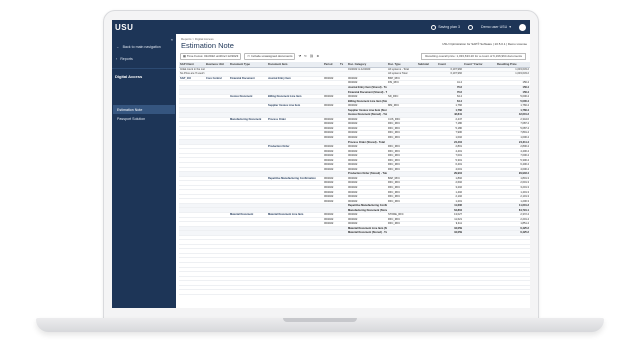  I want to click on sidebar-item-passport-solution: Passport Solution, so click(144, 118).